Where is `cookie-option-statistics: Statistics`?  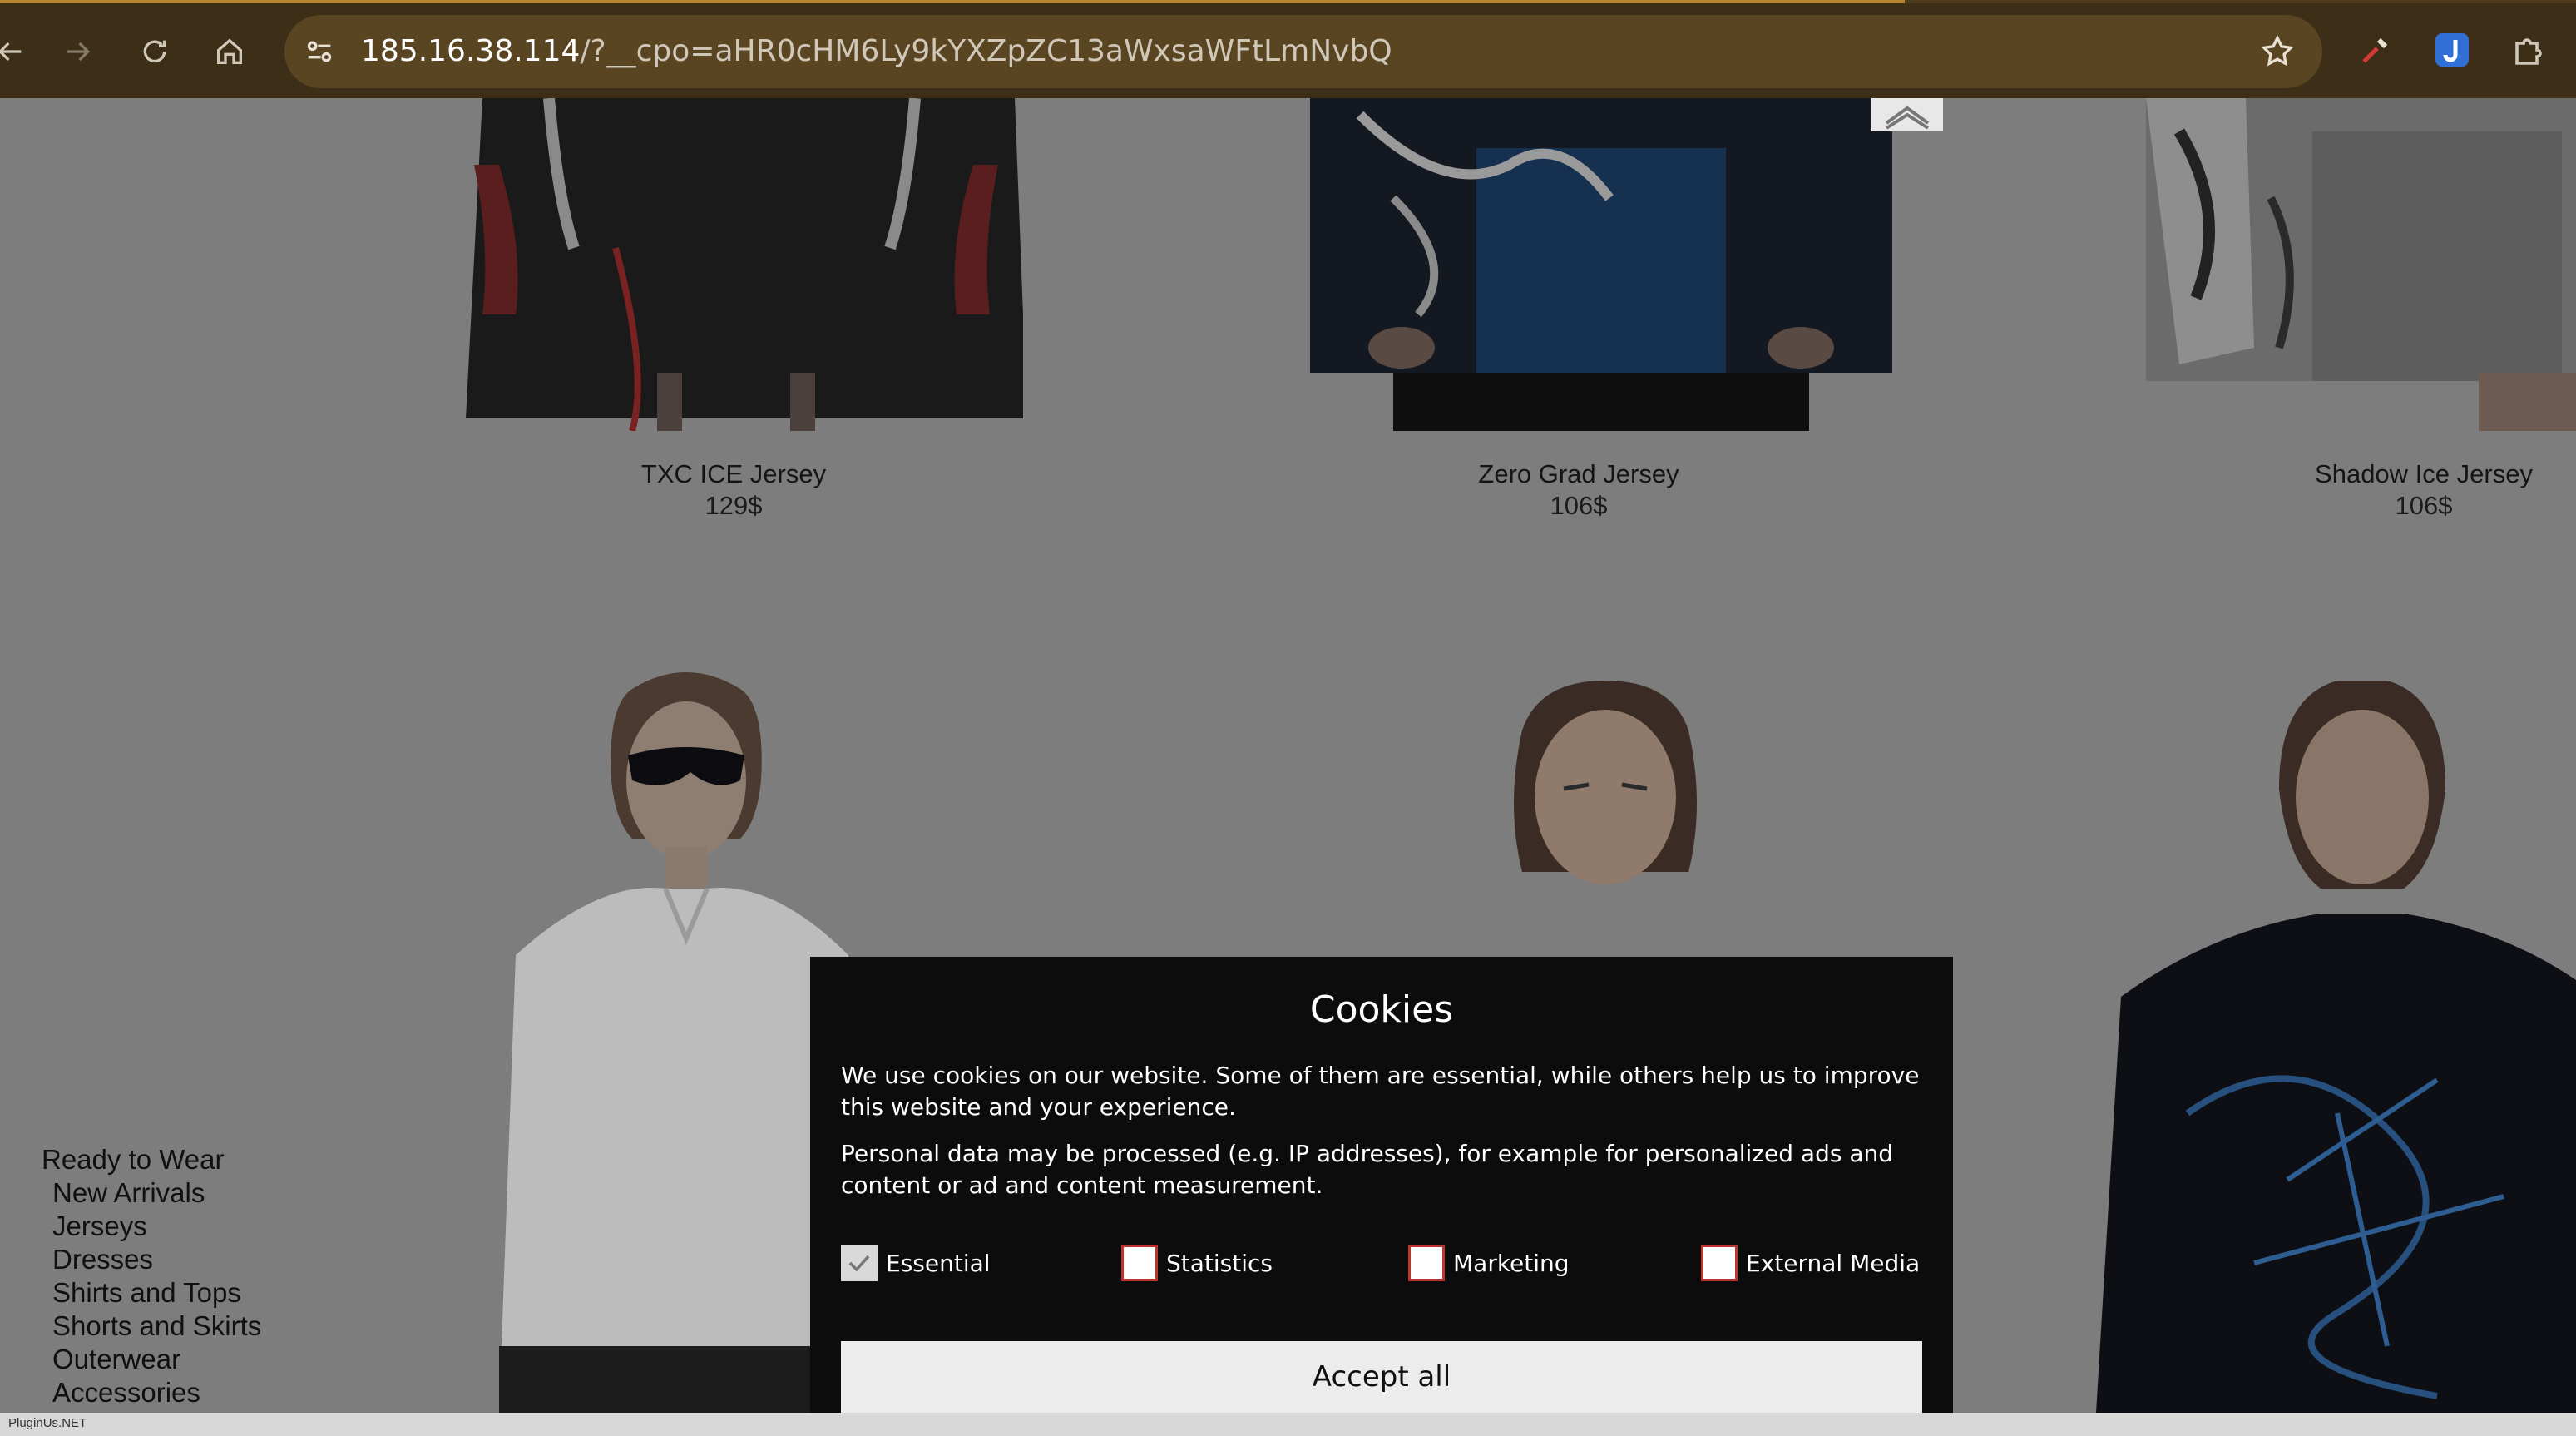 cookie-option-statistics: Statistics is located at coordinates (1197, 1263).